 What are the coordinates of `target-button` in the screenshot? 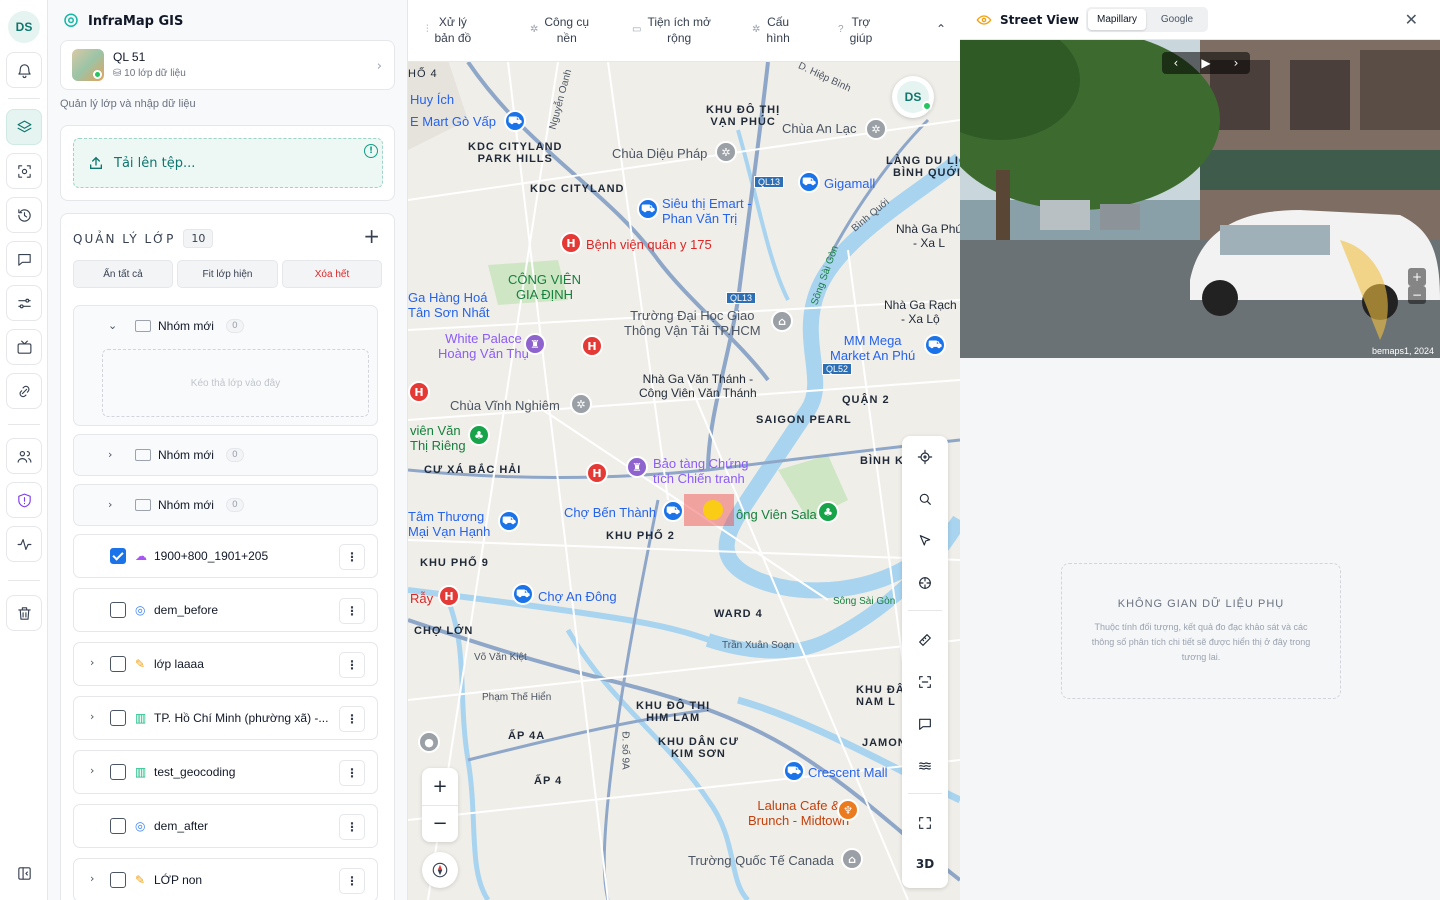 It's located at (925, 583).